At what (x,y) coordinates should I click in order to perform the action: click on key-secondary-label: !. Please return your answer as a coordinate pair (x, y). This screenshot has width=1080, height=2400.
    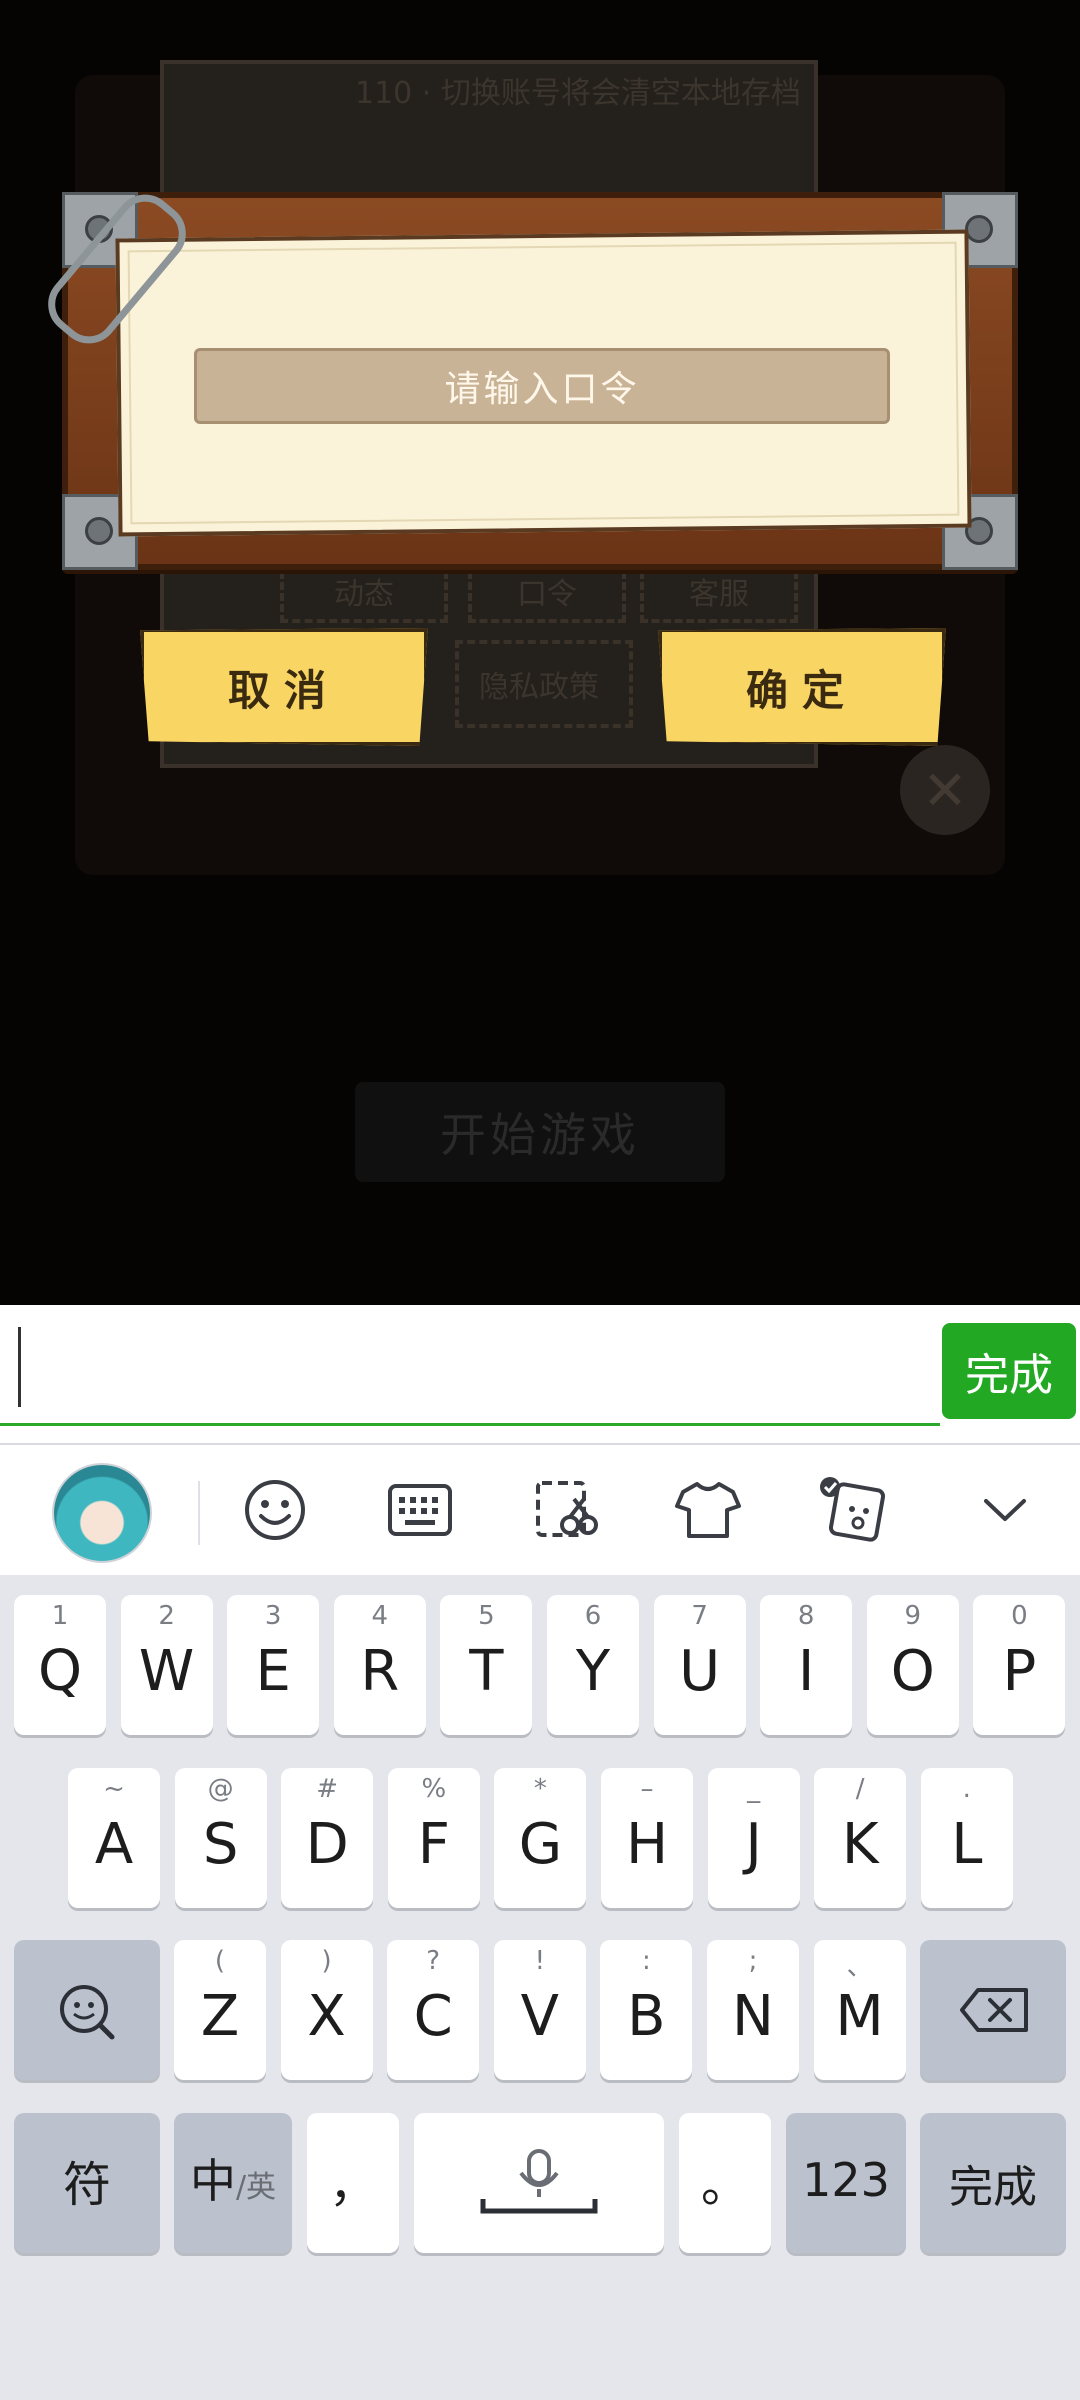
    Looking at the image, I should click on (540, 1961).